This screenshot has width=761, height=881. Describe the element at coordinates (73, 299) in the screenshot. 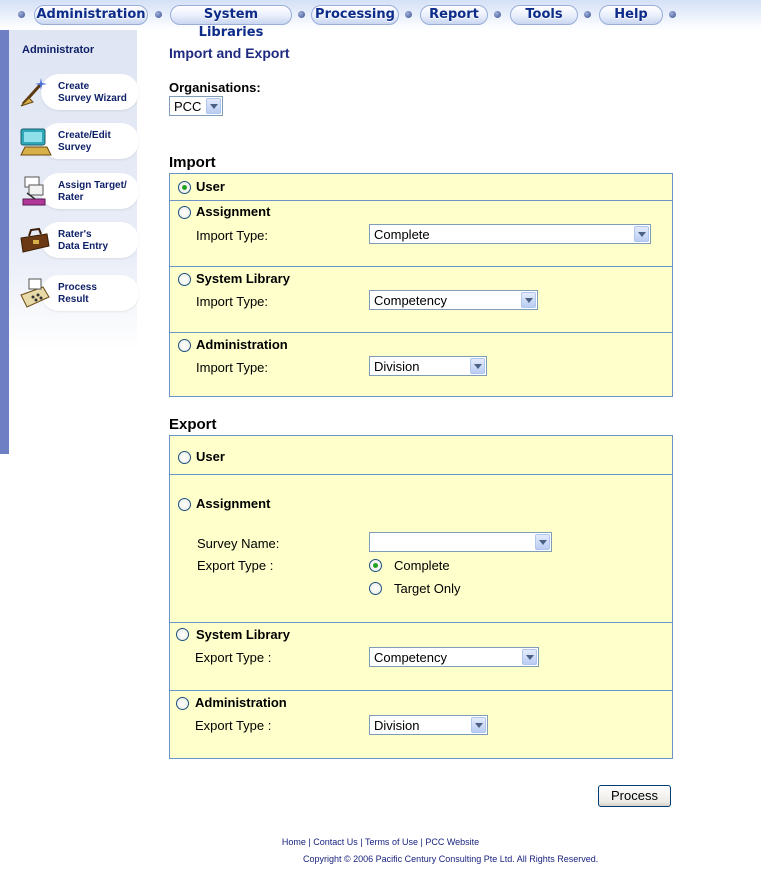

I see `sidebar-item-label: Result` at that location.